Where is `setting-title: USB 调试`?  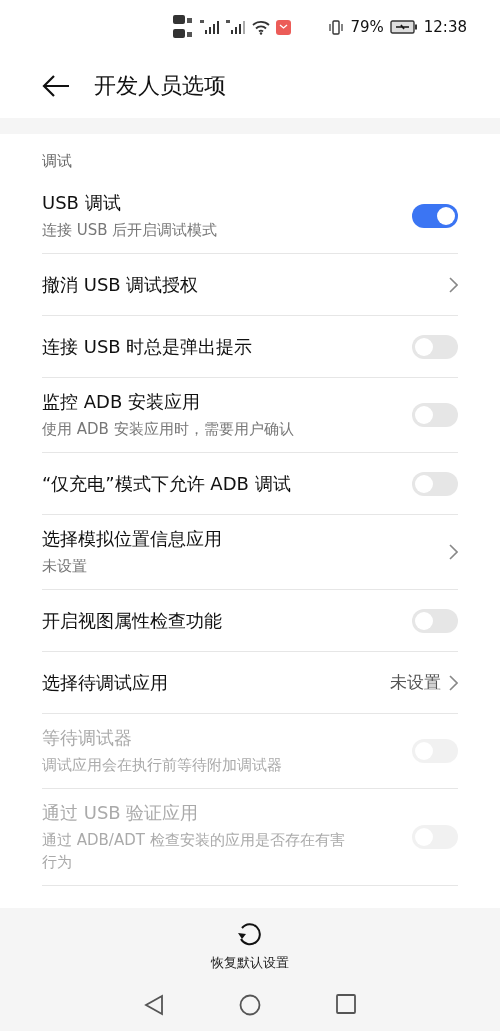
setting-title: USB 调试 is located at coordinates (82, 203).